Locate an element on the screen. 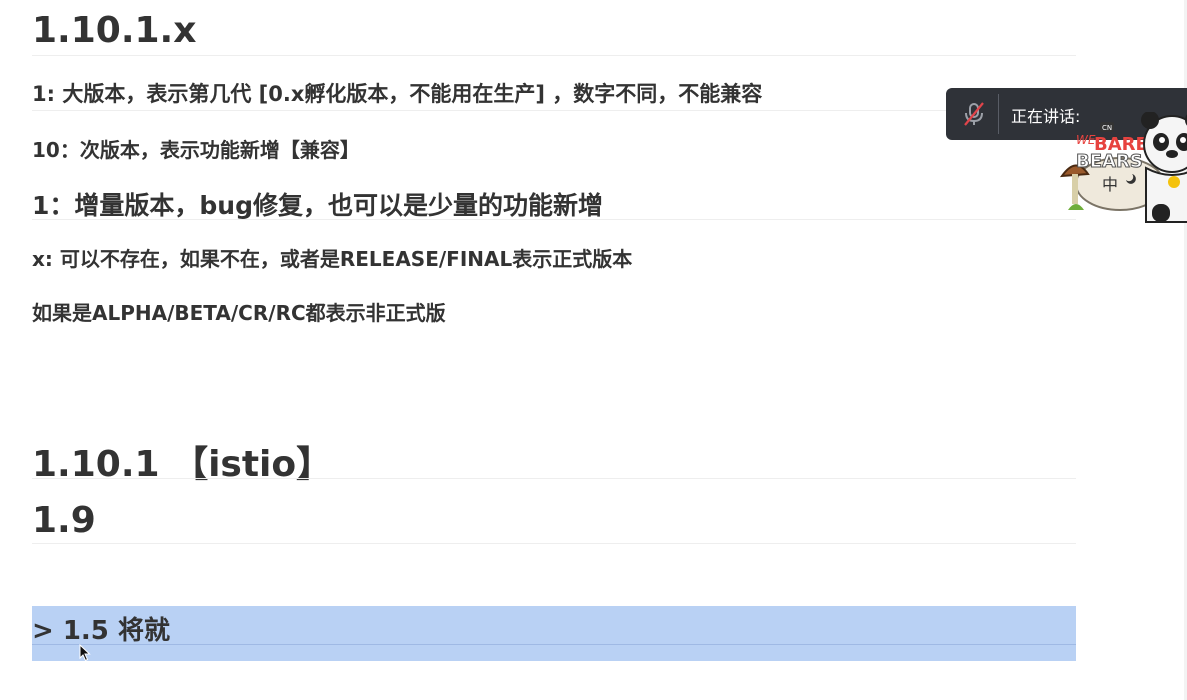 The width and height of the screenshot is (1187, 700). text-minor-version: 10：次版本，表示功能新增【兼容】 is located at coordinates (196, 150).